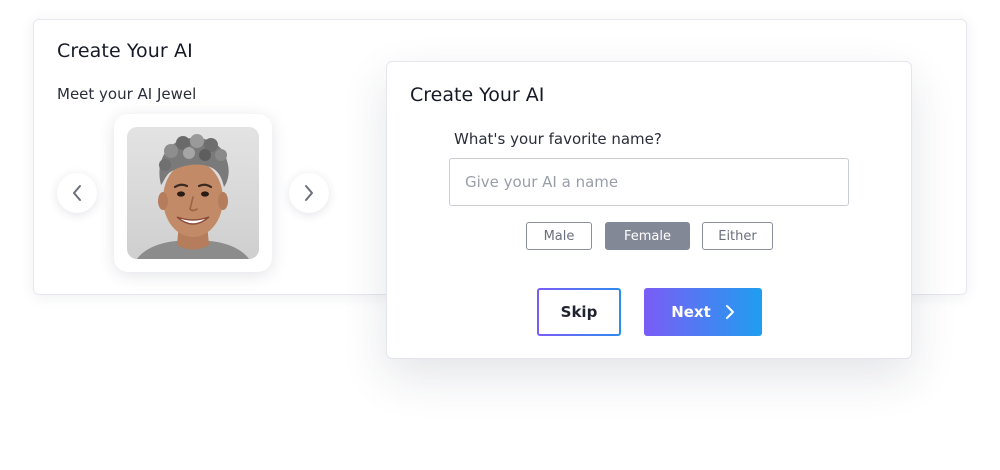  What do you see at coordinates (477, 95) in the screenshot?
I see `modal-title: Create Your AI` at bounding box center [477, 95].